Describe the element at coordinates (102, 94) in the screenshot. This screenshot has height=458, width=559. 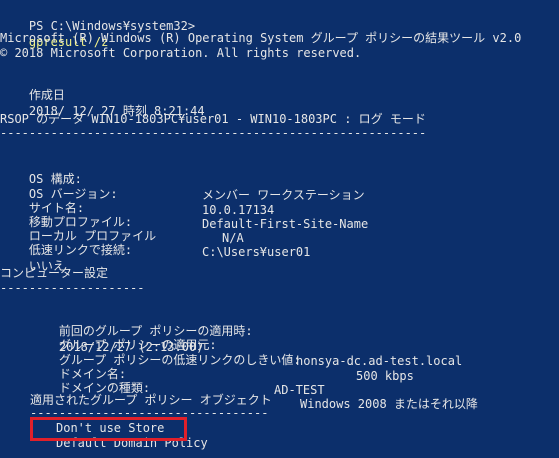
I see `created-line: 作成日 2018/ 12/ 27 時刻 8:21:44` at that location.